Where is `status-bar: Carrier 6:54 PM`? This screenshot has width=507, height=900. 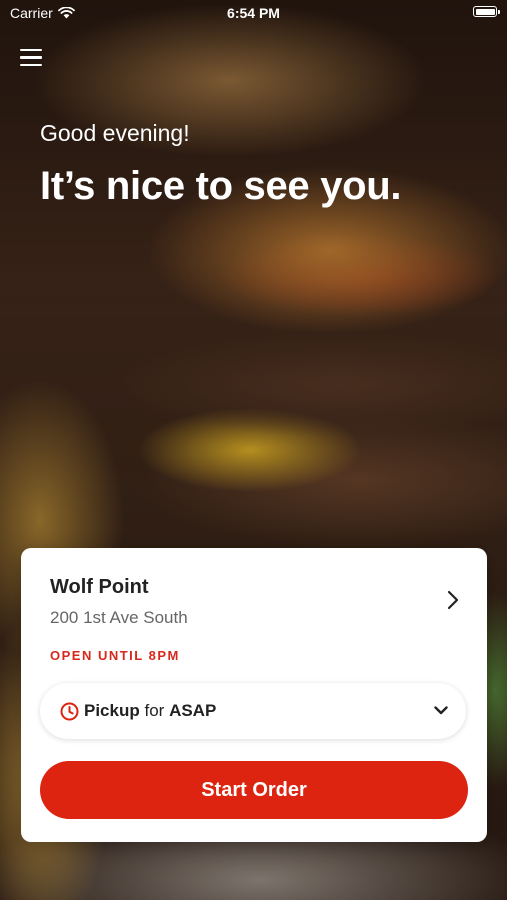 status-bar: Carrier 6:54 PM is located at coordinates (253, 14).